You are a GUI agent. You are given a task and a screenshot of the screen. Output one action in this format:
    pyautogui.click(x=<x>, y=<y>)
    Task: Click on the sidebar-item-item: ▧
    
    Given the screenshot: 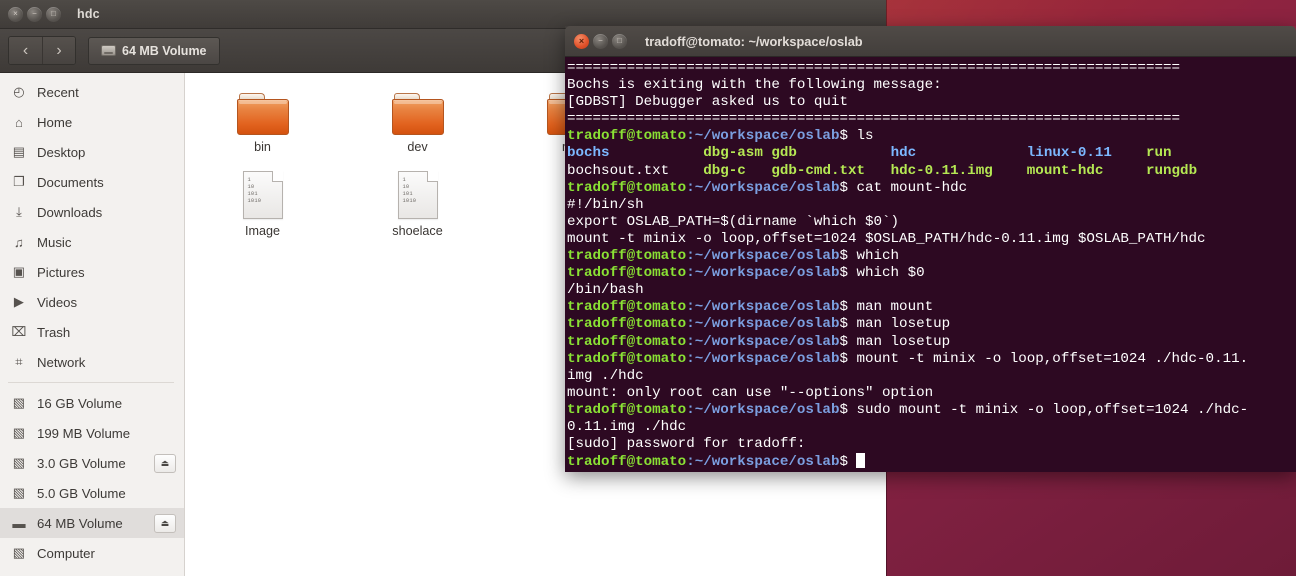 What is the action you would take?
    pyautogui.click(x=92, y=572)
    